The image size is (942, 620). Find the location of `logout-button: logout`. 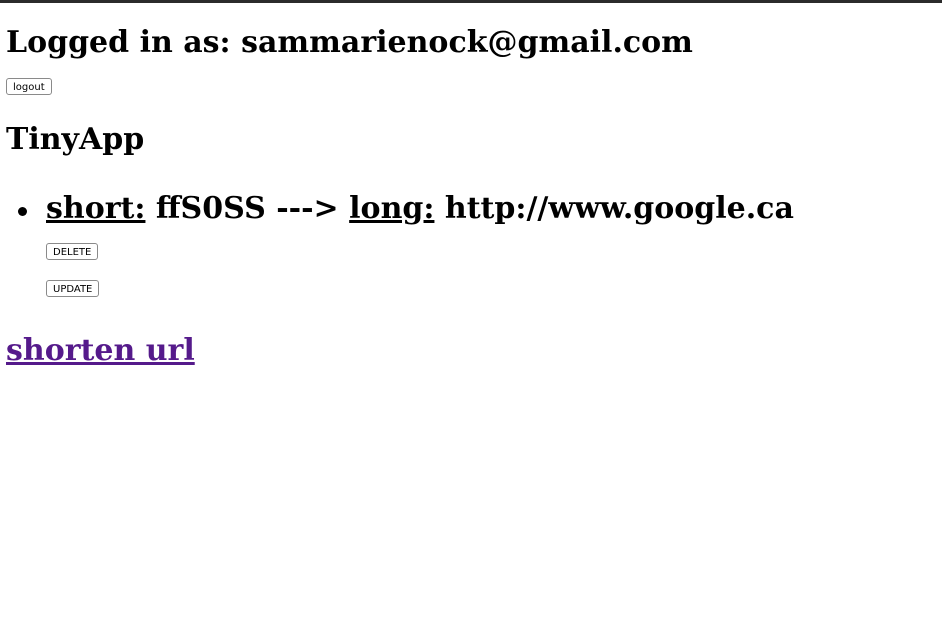

logout-button: logout is located at coordinates (29, 86).